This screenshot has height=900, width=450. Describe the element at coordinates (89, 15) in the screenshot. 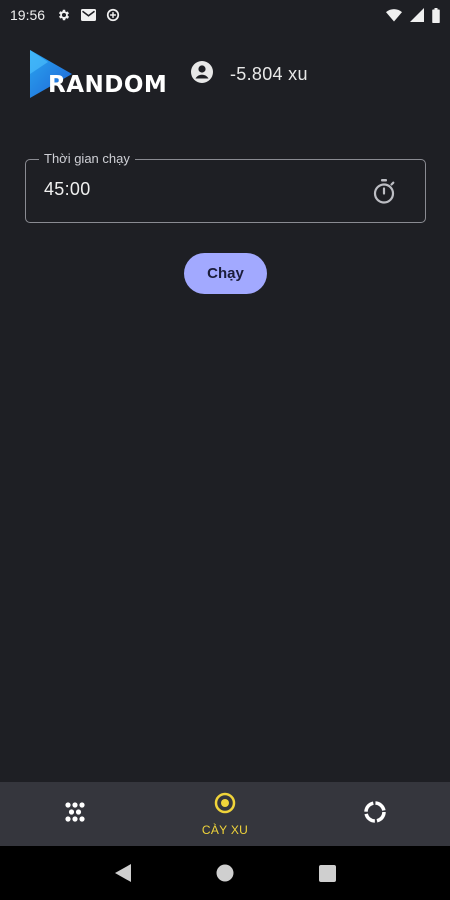

I see `mail-icon` at that location.